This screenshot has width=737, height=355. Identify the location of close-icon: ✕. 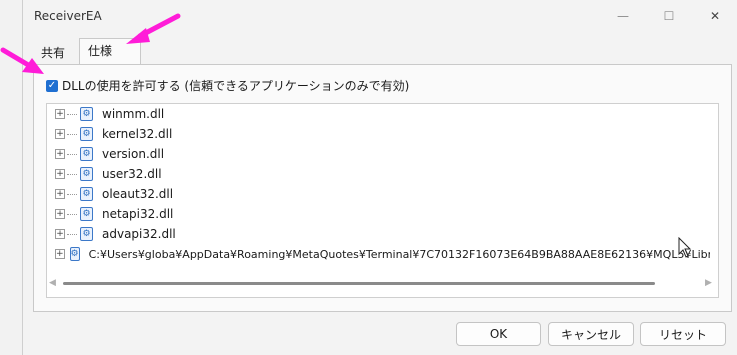
(715, 16).